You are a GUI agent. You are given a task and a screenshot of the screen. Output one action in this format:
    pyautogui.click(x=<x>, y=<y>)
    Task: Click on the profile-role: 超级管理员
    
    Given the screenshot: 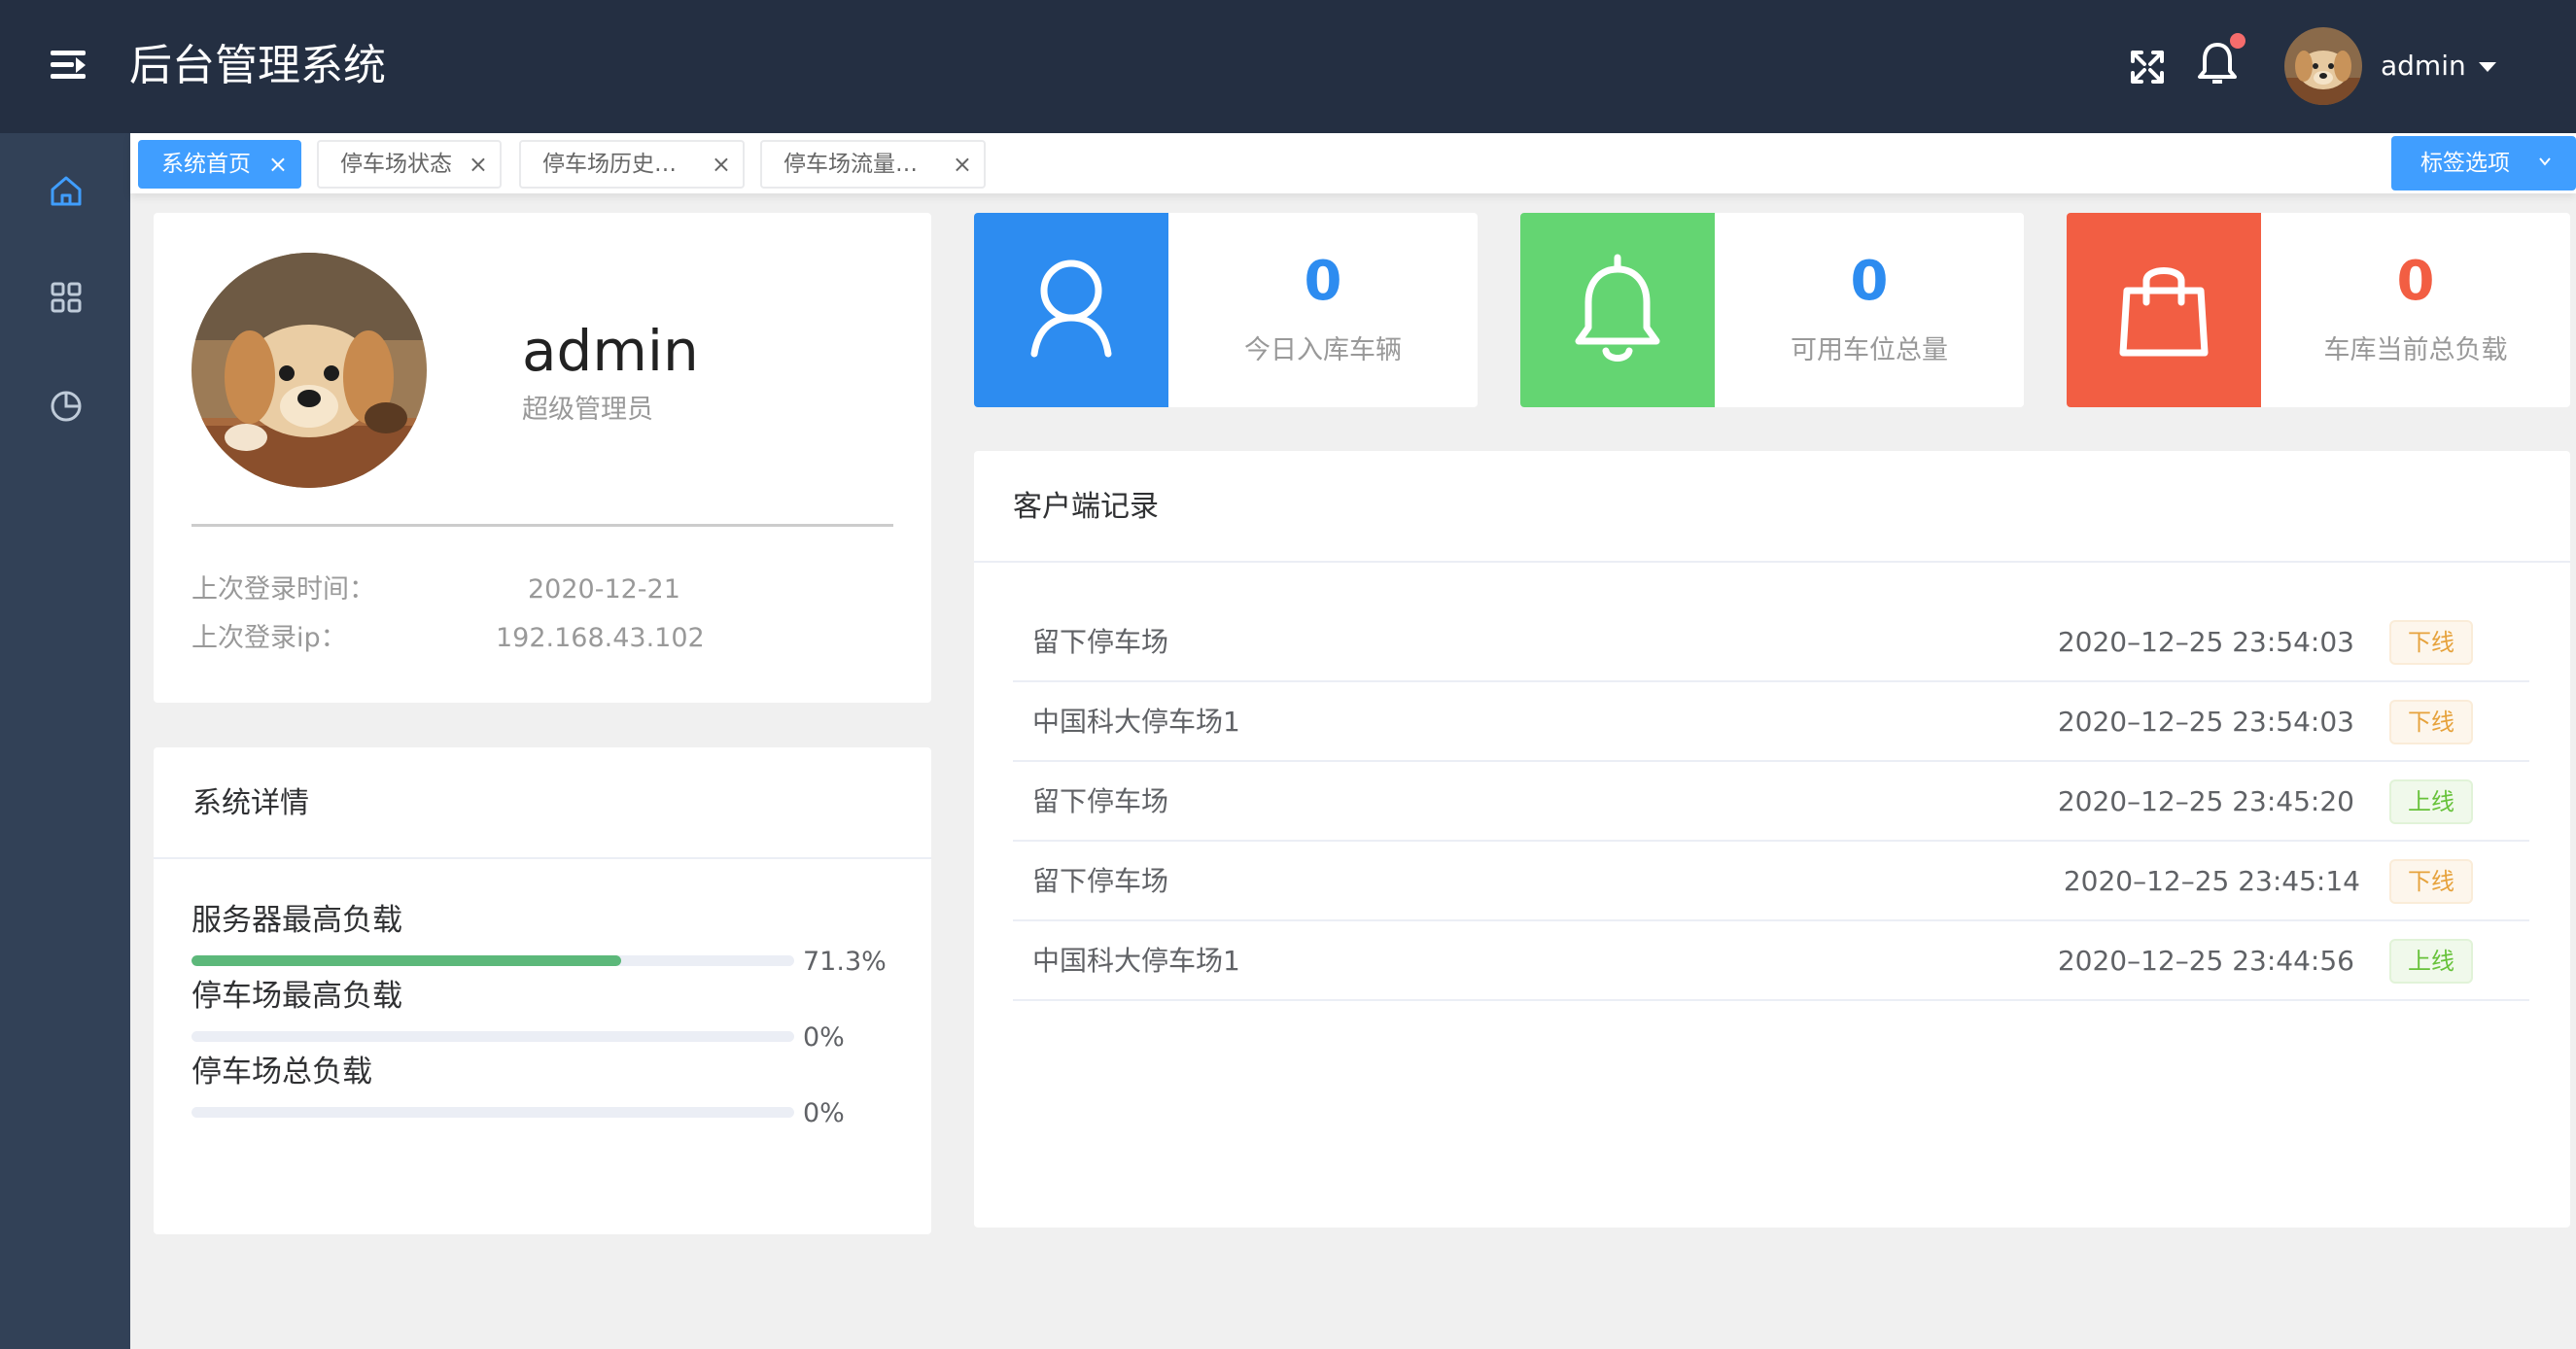 What is the action you would take?
    pyautogui.click(x=587, y=410)
    